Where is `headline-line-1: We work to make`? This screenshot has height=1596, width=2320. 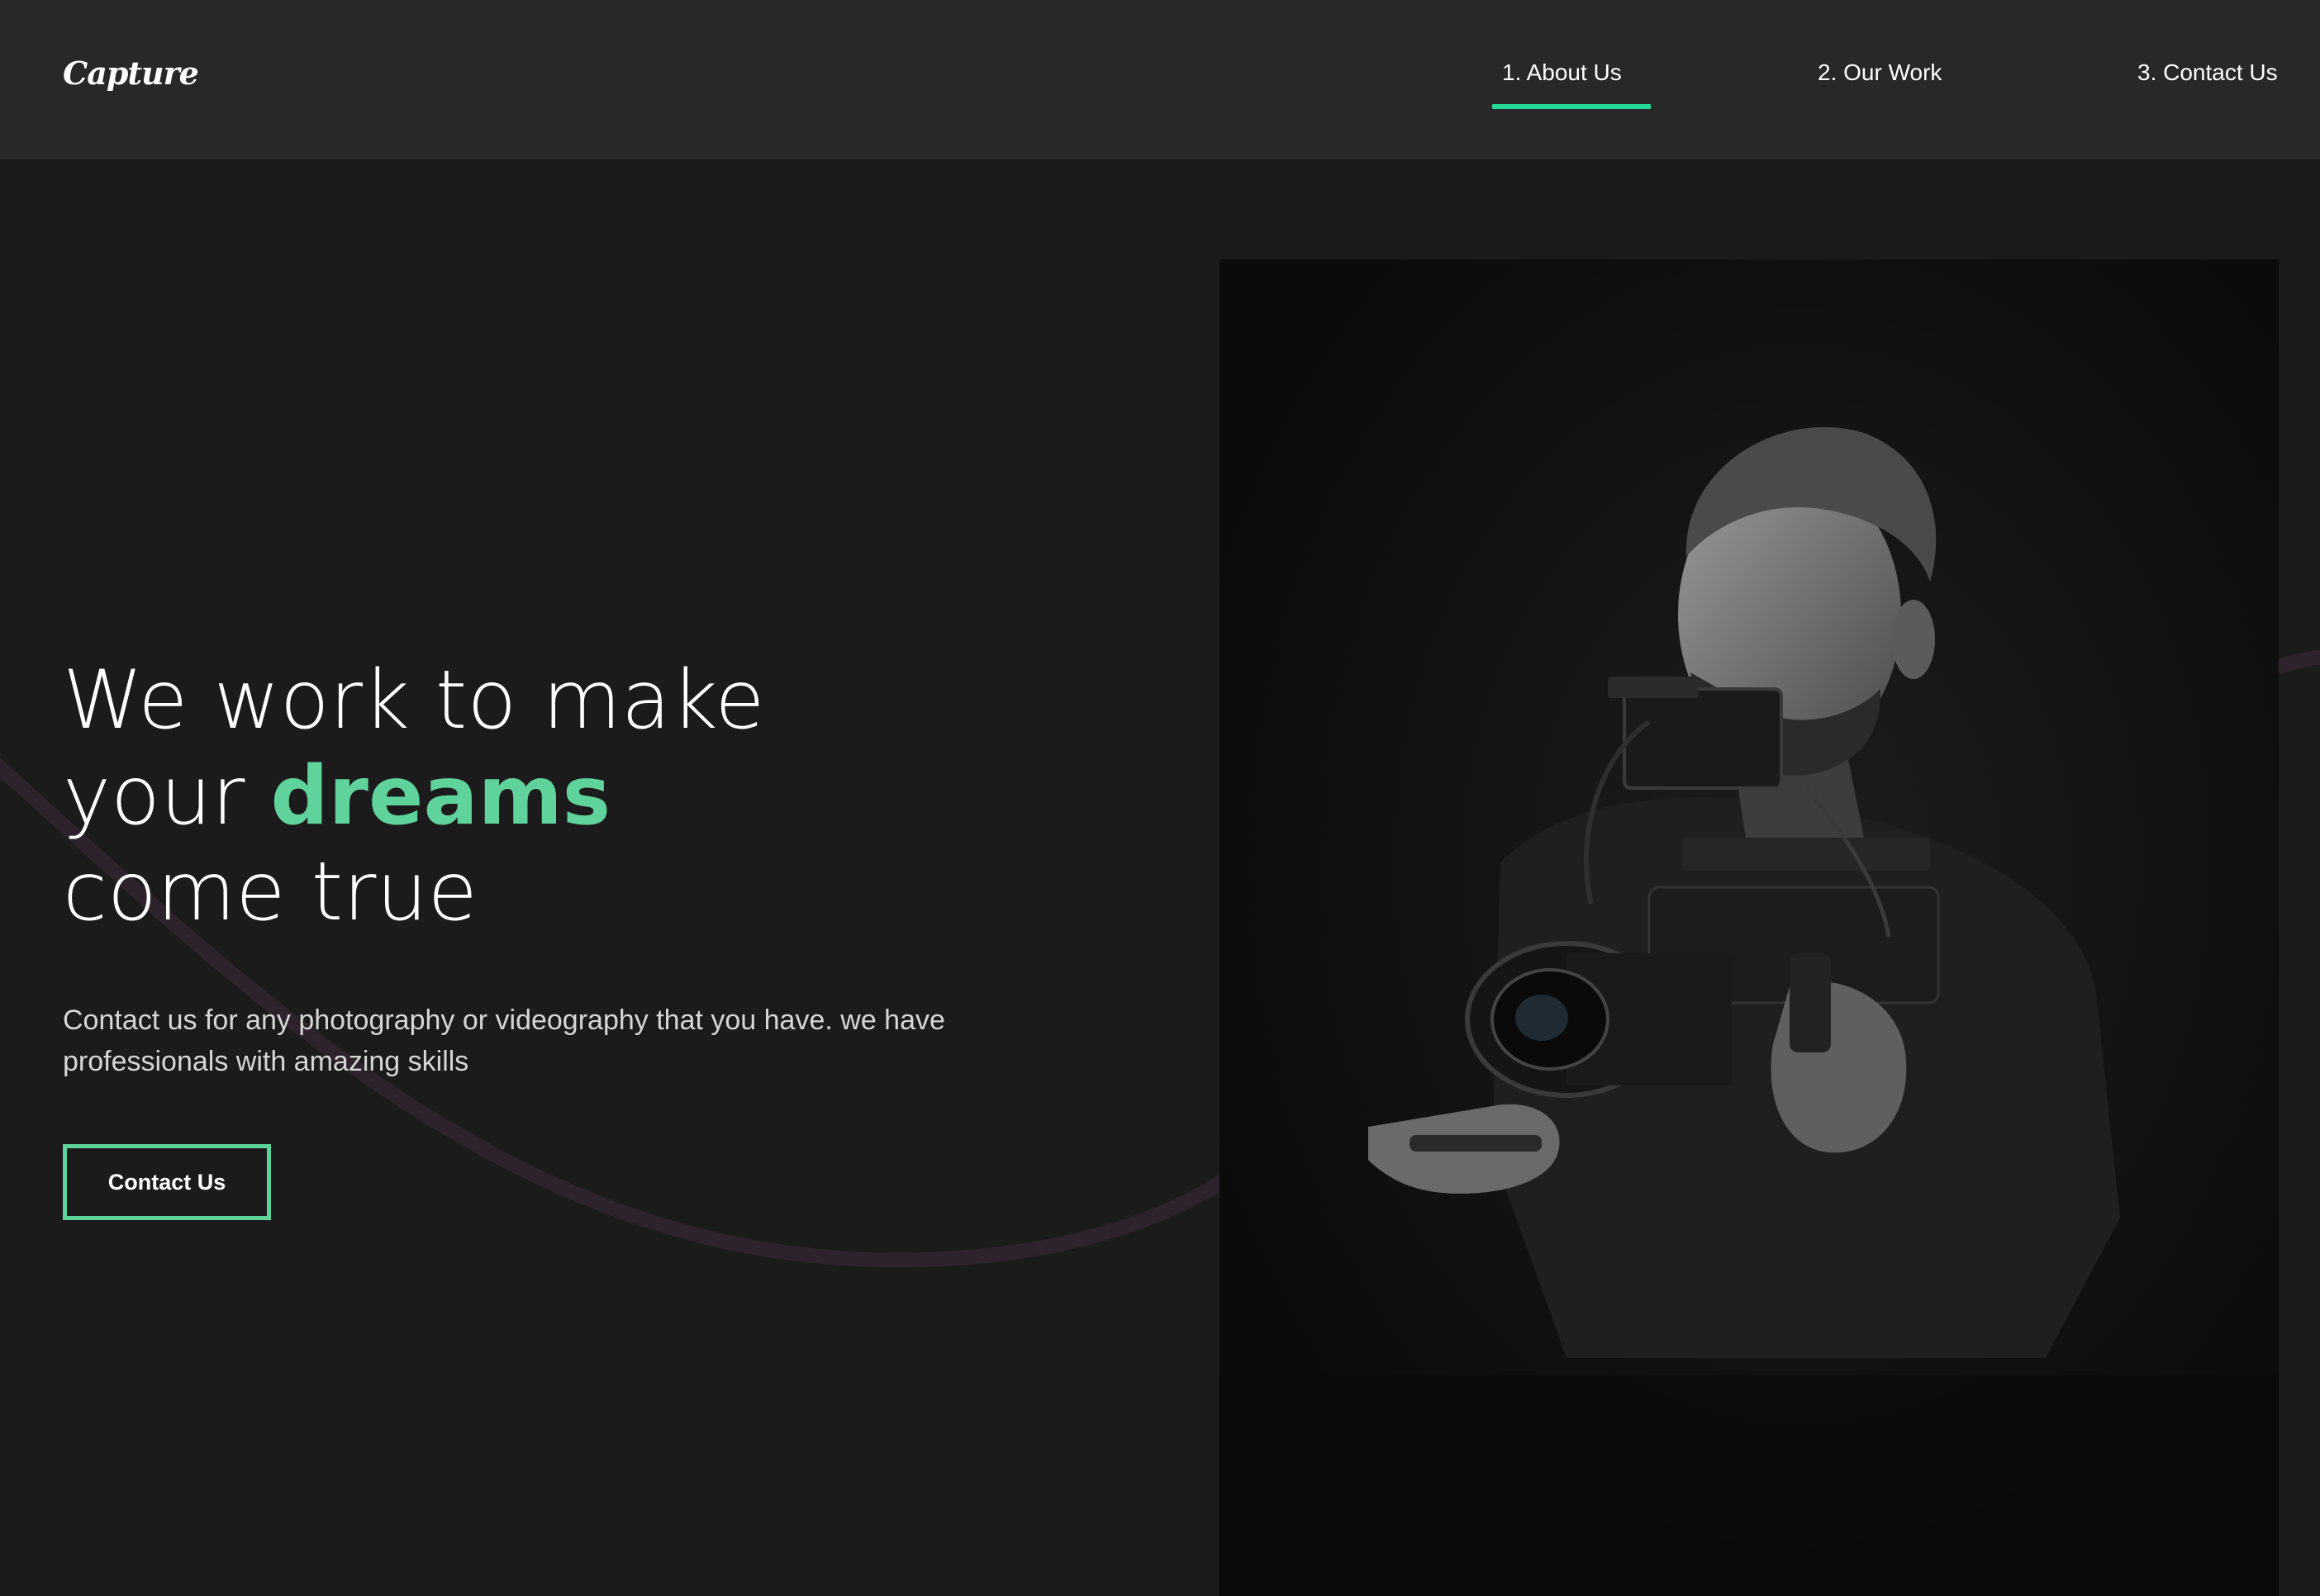 headline-line-1: We work to make is located at coordinates (414, 700).